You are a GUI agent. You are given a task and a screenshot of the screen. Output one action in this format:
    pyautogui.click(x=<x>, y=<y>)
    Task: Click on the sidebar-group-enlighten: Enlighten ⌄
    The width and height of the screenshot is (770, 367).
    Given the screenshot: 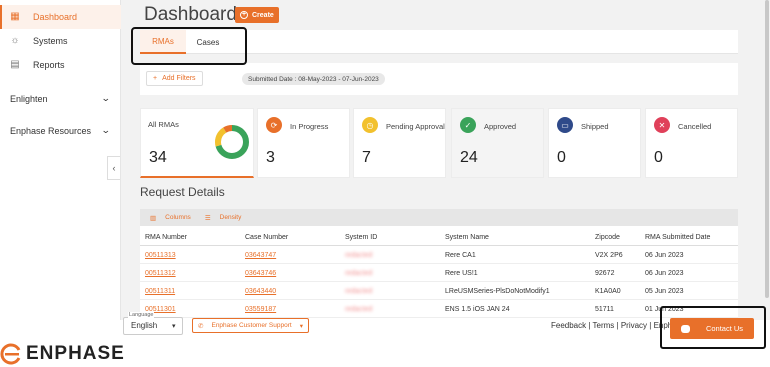 What is the action you would take?
    pyautogui.click(x=61, y=98)
    